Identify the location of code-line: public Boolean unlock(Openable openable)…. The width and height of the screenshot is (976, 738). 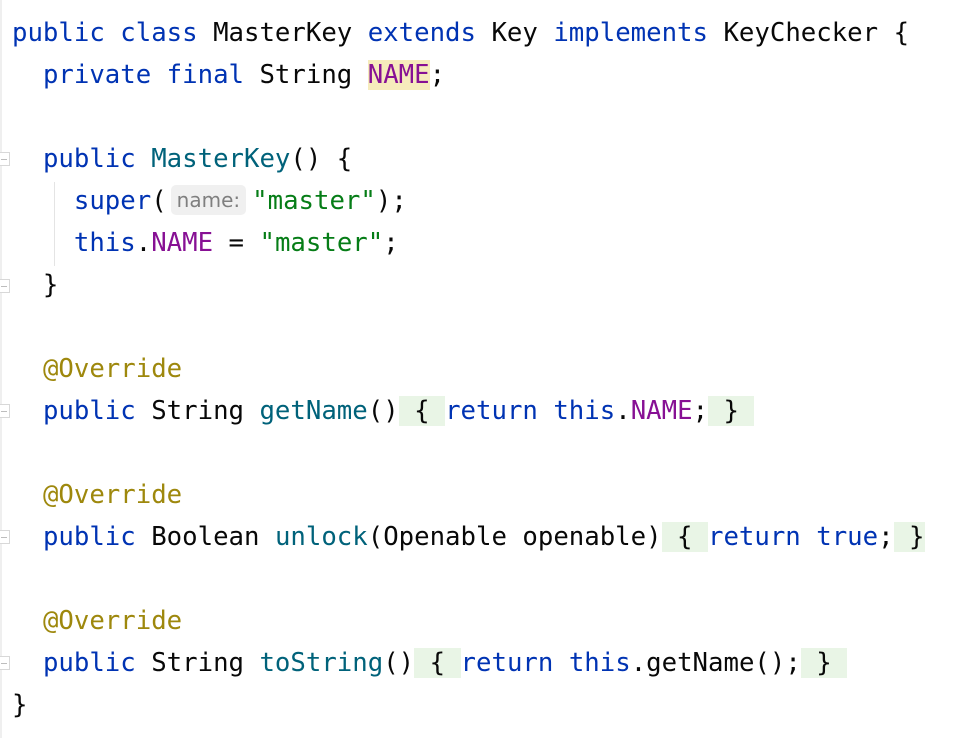
(468, 537).